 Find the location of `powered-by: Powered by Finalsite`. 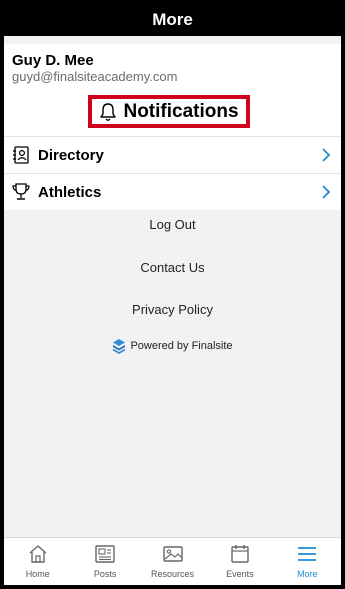

powered-by: Powered by Finalsite is located at coordinates (172, 346).